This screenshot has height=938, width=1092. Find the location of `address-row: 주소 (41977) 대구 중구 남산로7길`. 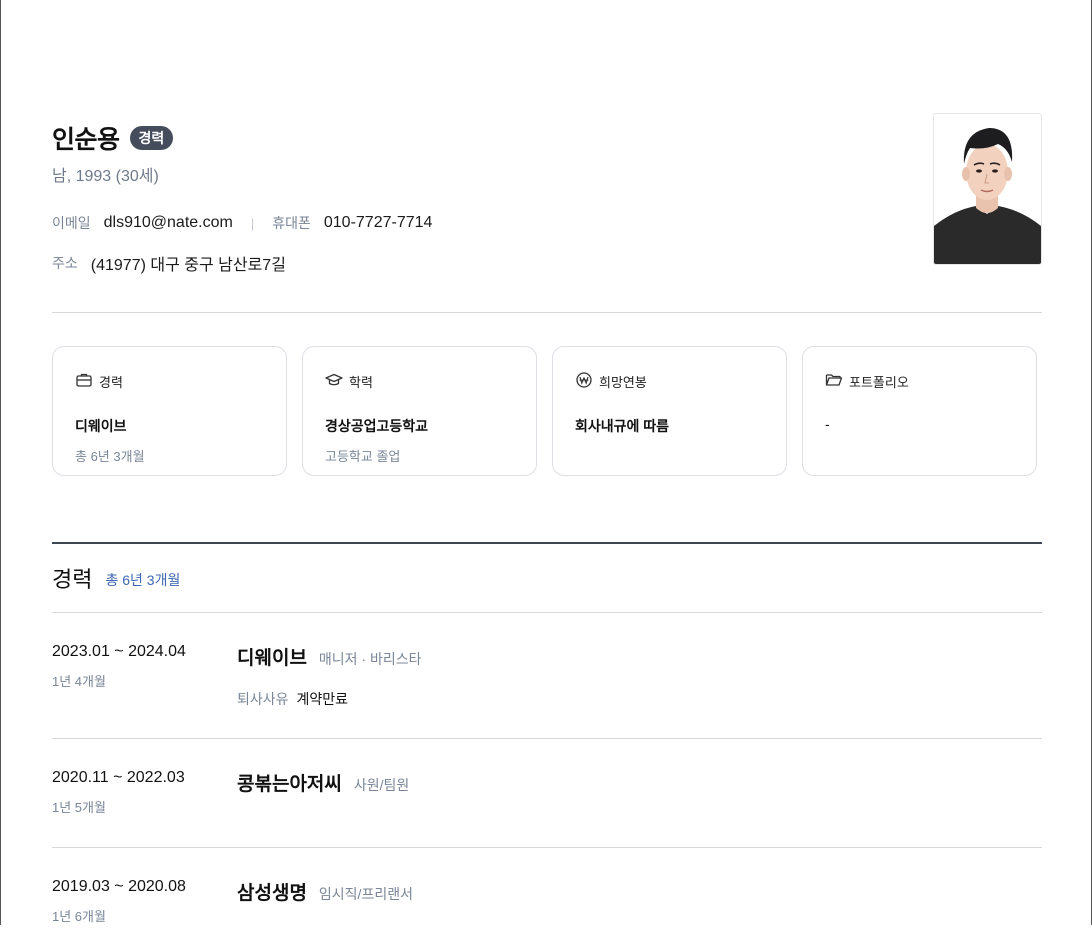

address-row: 주소 (41977) 대구 중구 남산로7길 is located at coordinates (169, 263).